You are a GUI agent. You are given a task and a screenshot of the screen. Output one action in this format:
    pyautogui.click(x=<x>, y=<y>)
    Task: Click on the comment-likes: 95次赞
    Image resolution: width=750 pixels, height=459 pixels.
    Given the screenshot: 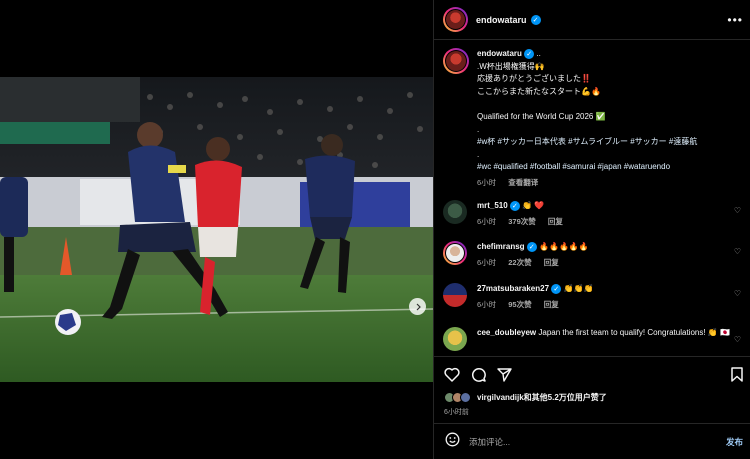 What is the action you would take?
    pyautogui.click(x=519, y=304)
    